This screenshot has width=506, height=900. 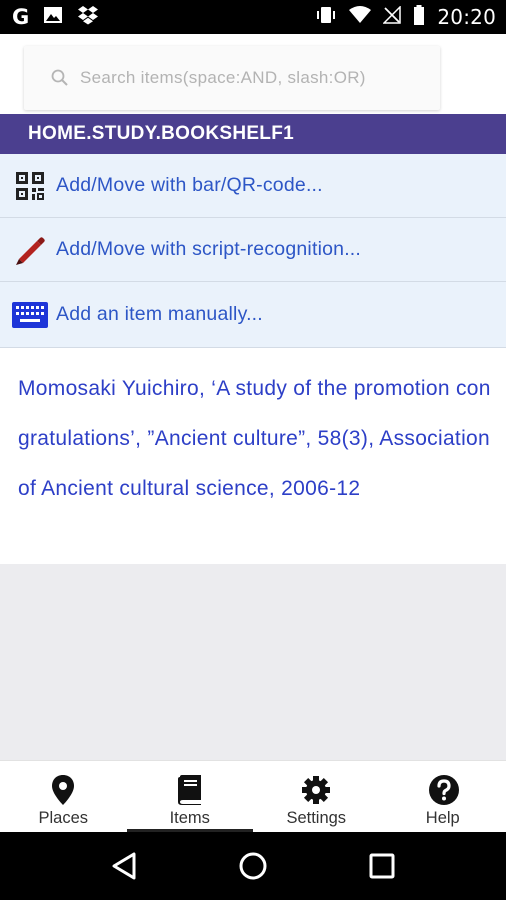 I want to click on bottom-navigation: Places Items Settings Help, so click(x=253, y=796).